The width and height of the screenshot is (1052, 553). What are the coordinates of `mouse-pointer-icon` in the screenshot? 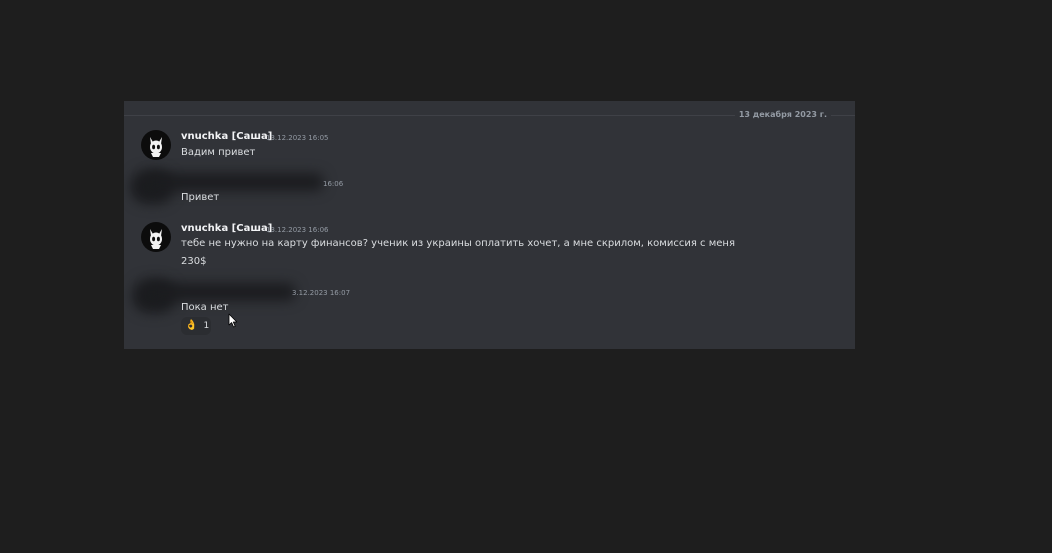 It's located at (233, 320).